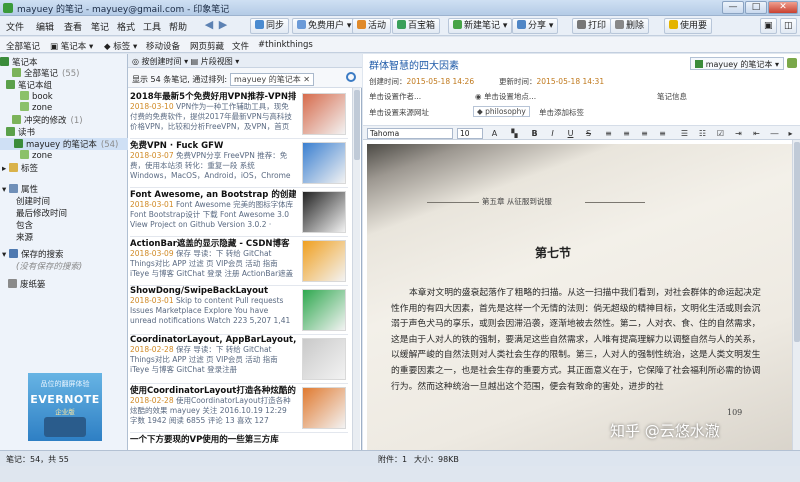  Describe the element at coordinates (64, 189) in the screenshot. I see `sidebar-attributes-header: ▾ 属性` at that location.